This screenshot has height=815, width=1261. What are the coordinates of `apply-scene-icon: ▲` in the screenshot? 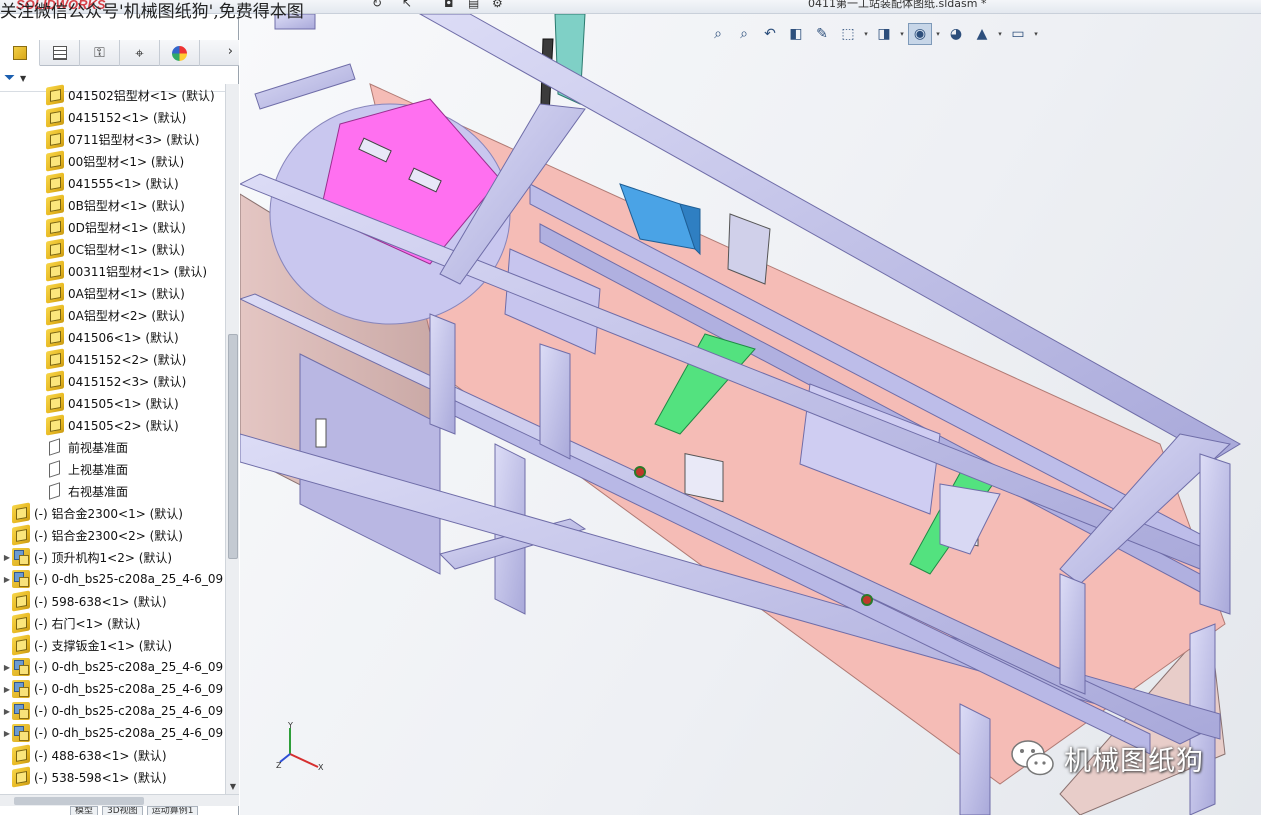 It's located at (982, 34).